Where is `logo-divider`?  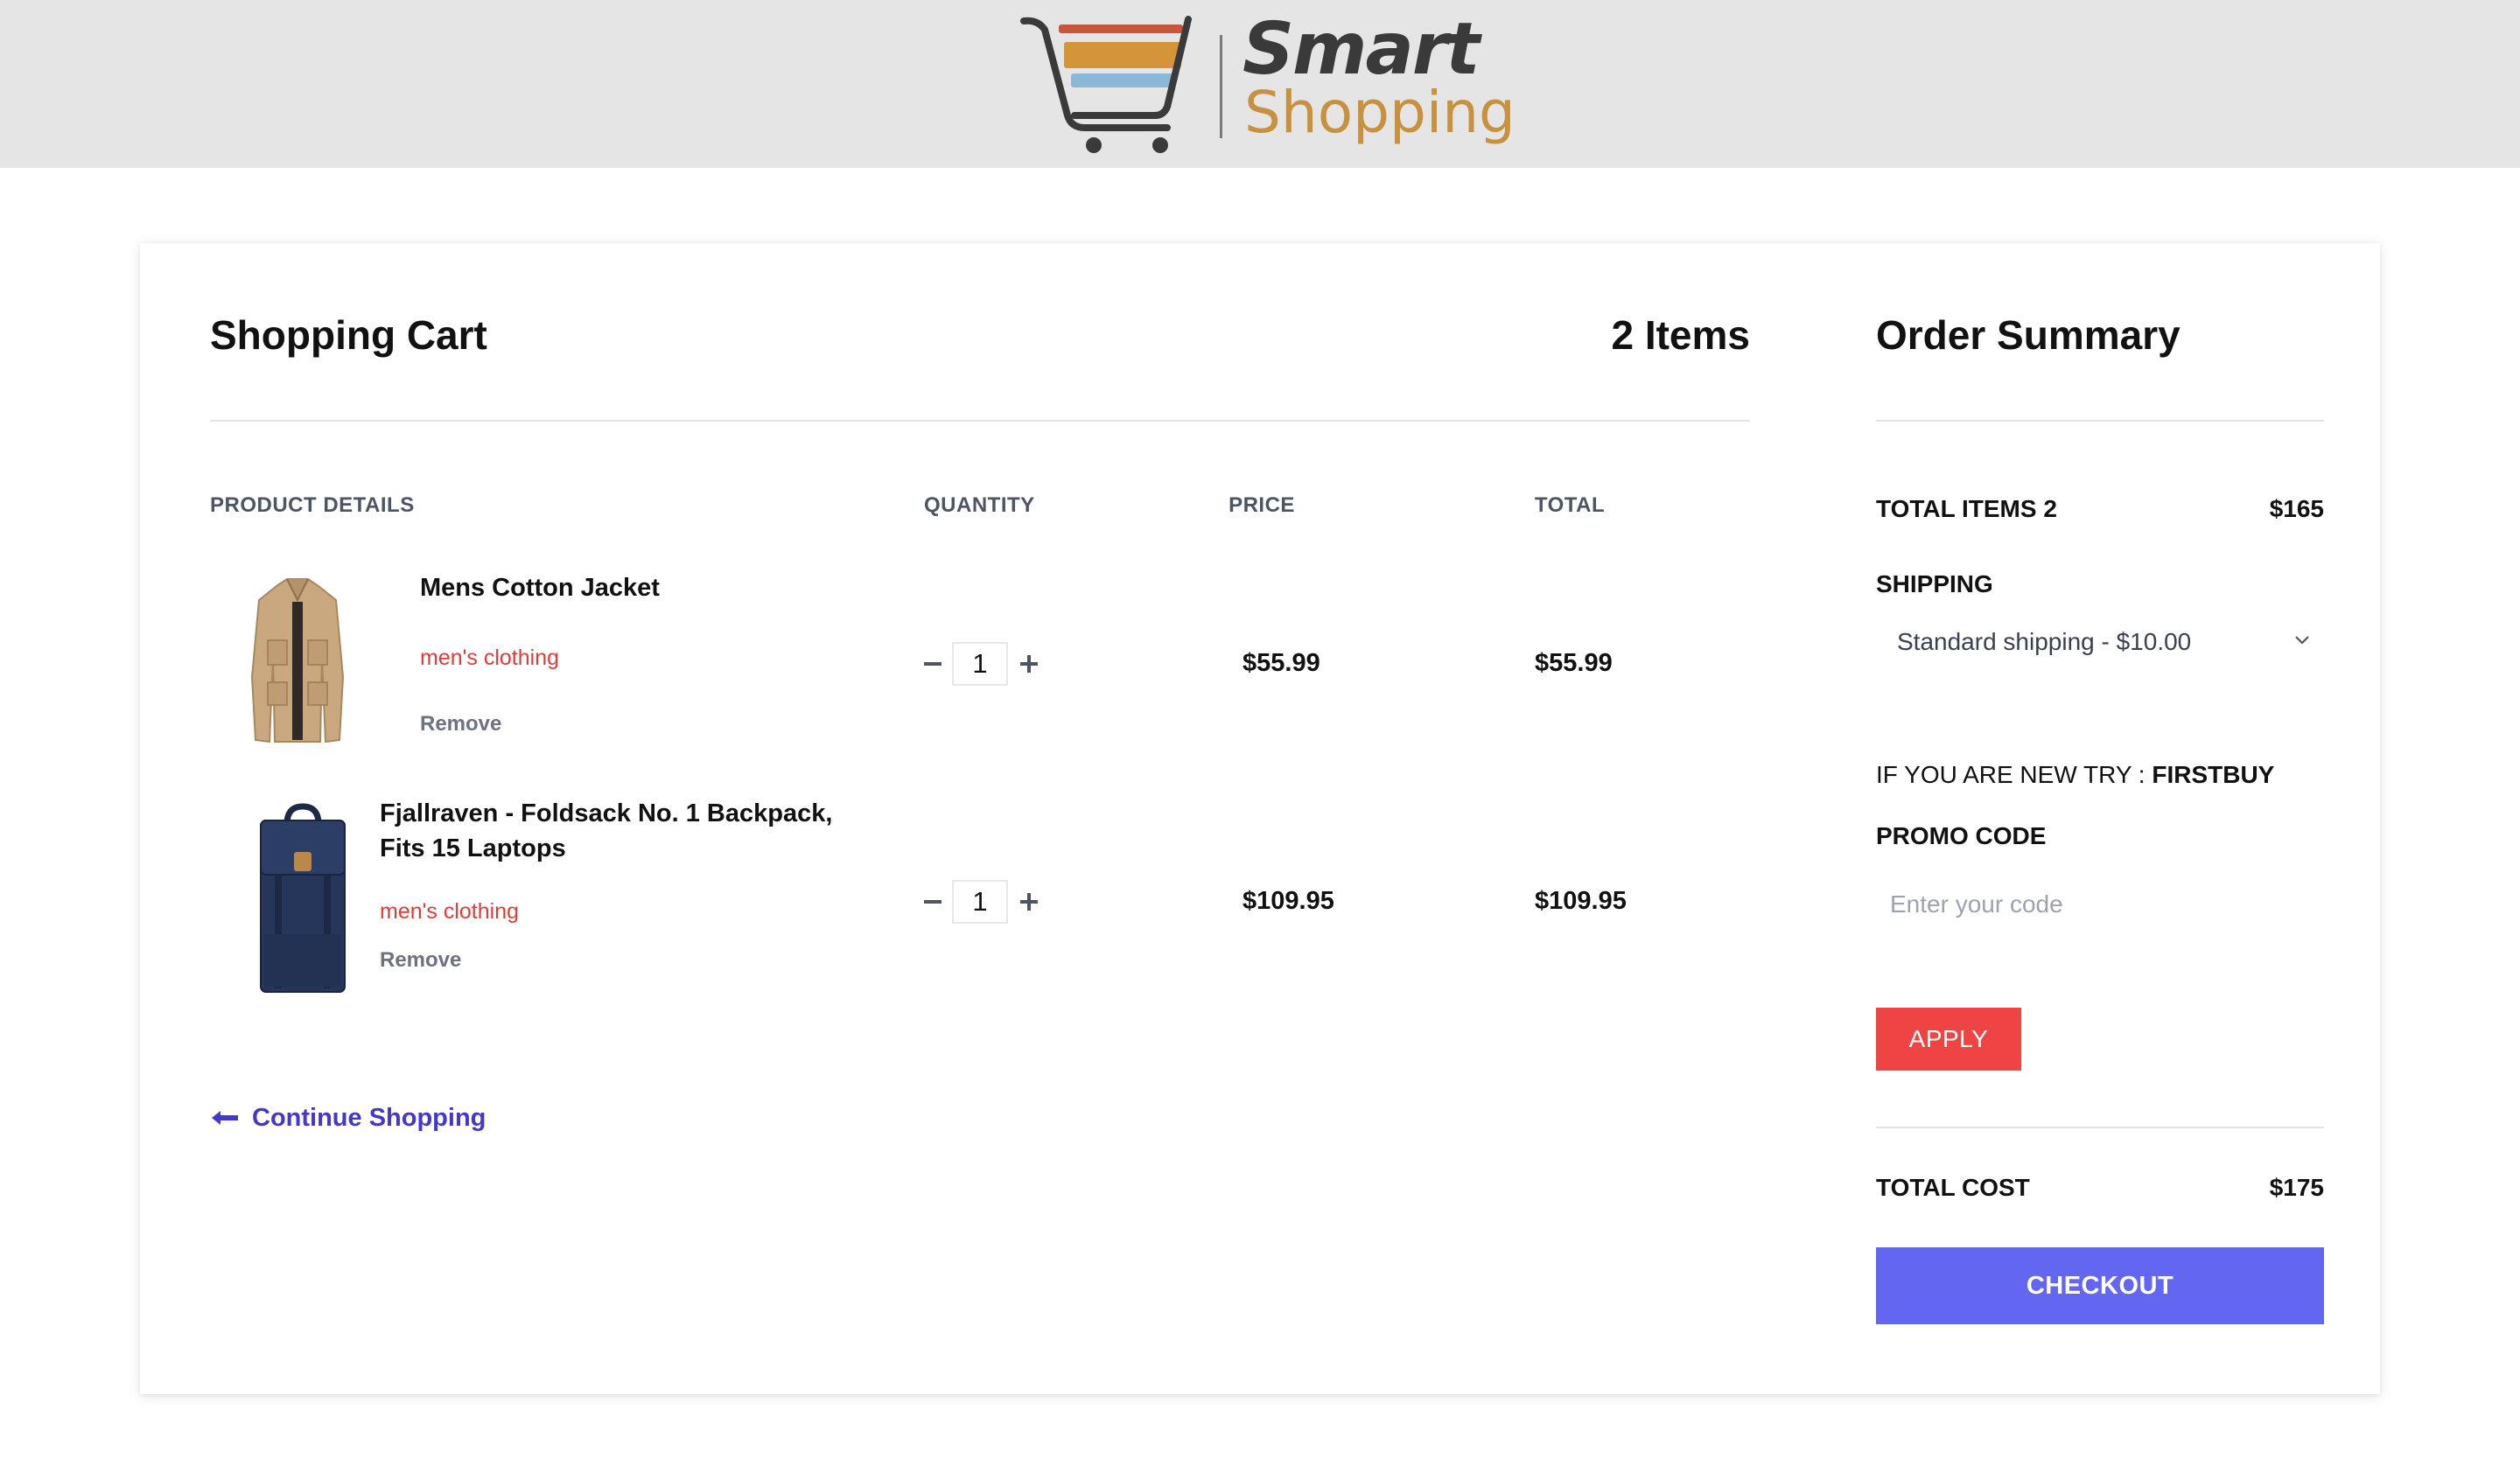 logo-divider is located at coordinates (1221, 86).